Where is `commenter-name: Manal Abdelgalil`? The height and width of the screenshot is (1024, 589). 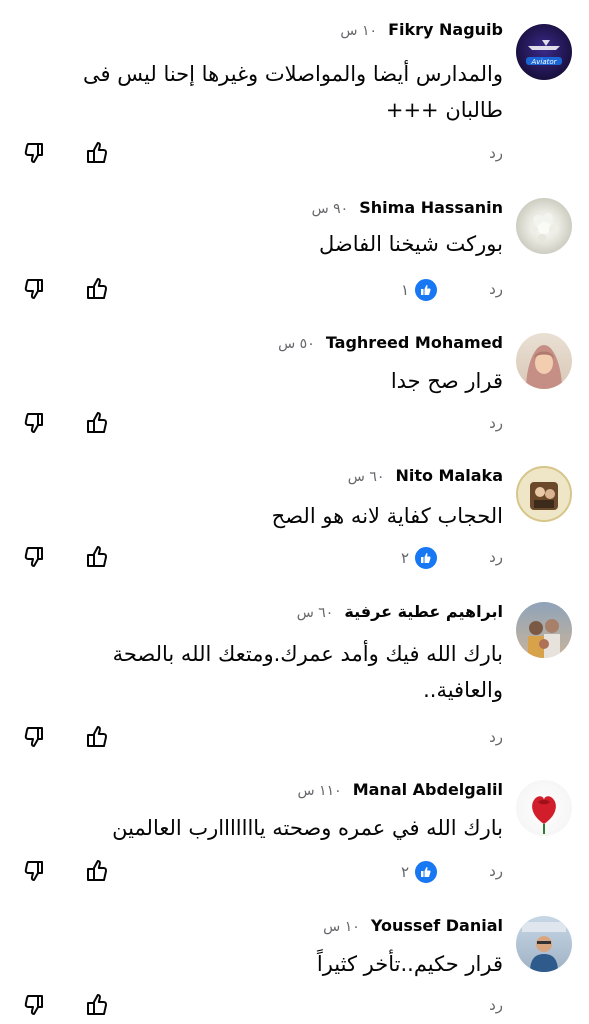
commenter-name: Manal Abdelgalil is located at coordinates (428, 789).